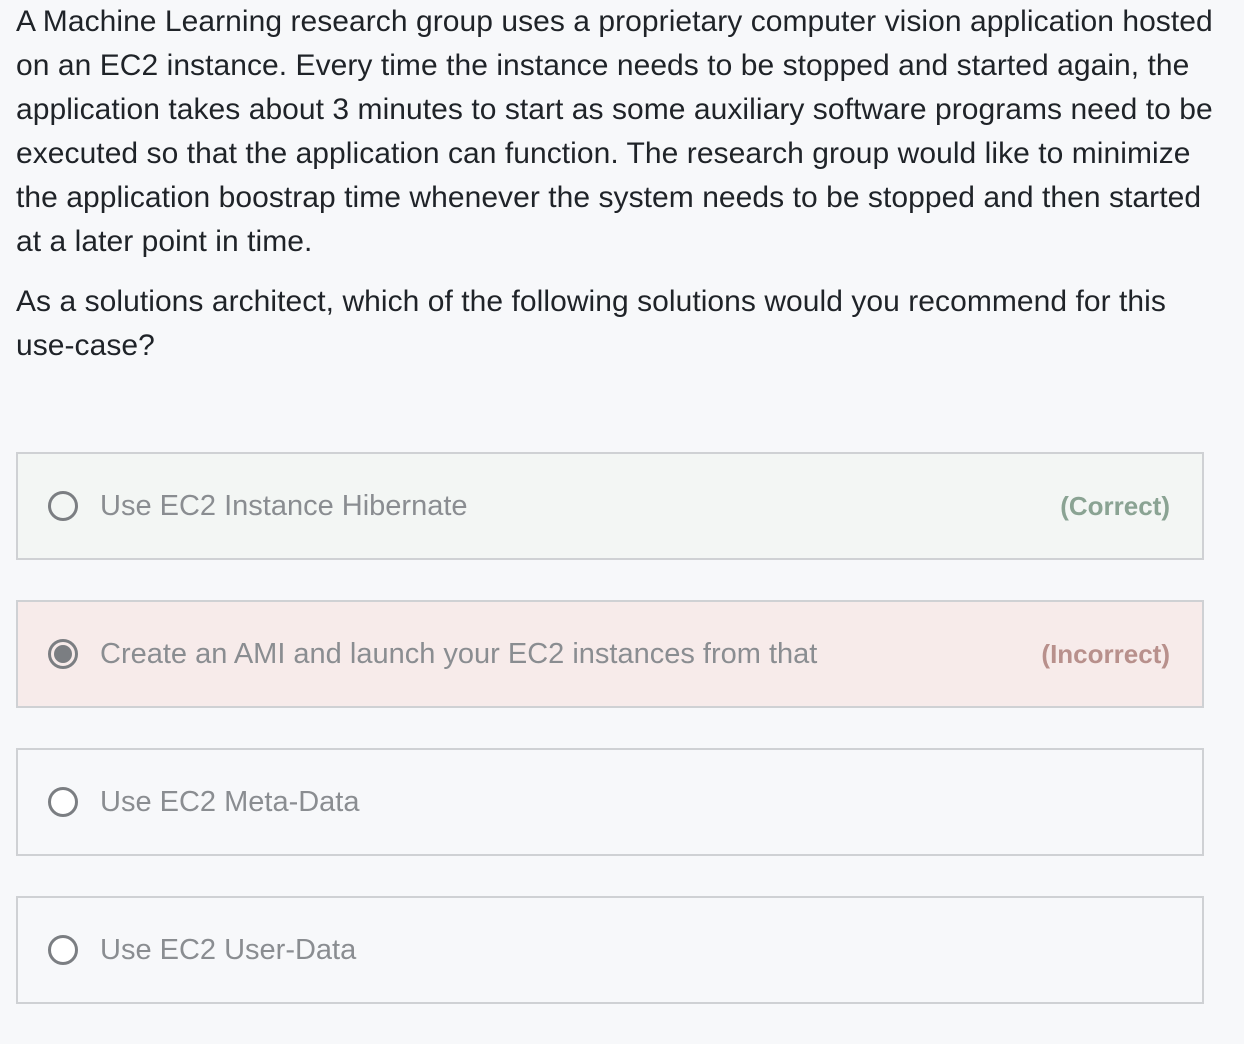 The width and height of the screenshot is (1244, 1044). What do you see at coordinates (1105, 653) in the screenshot?
I see `incorrect-badge: (Incorrect)` at bounding box center [1105, 653].